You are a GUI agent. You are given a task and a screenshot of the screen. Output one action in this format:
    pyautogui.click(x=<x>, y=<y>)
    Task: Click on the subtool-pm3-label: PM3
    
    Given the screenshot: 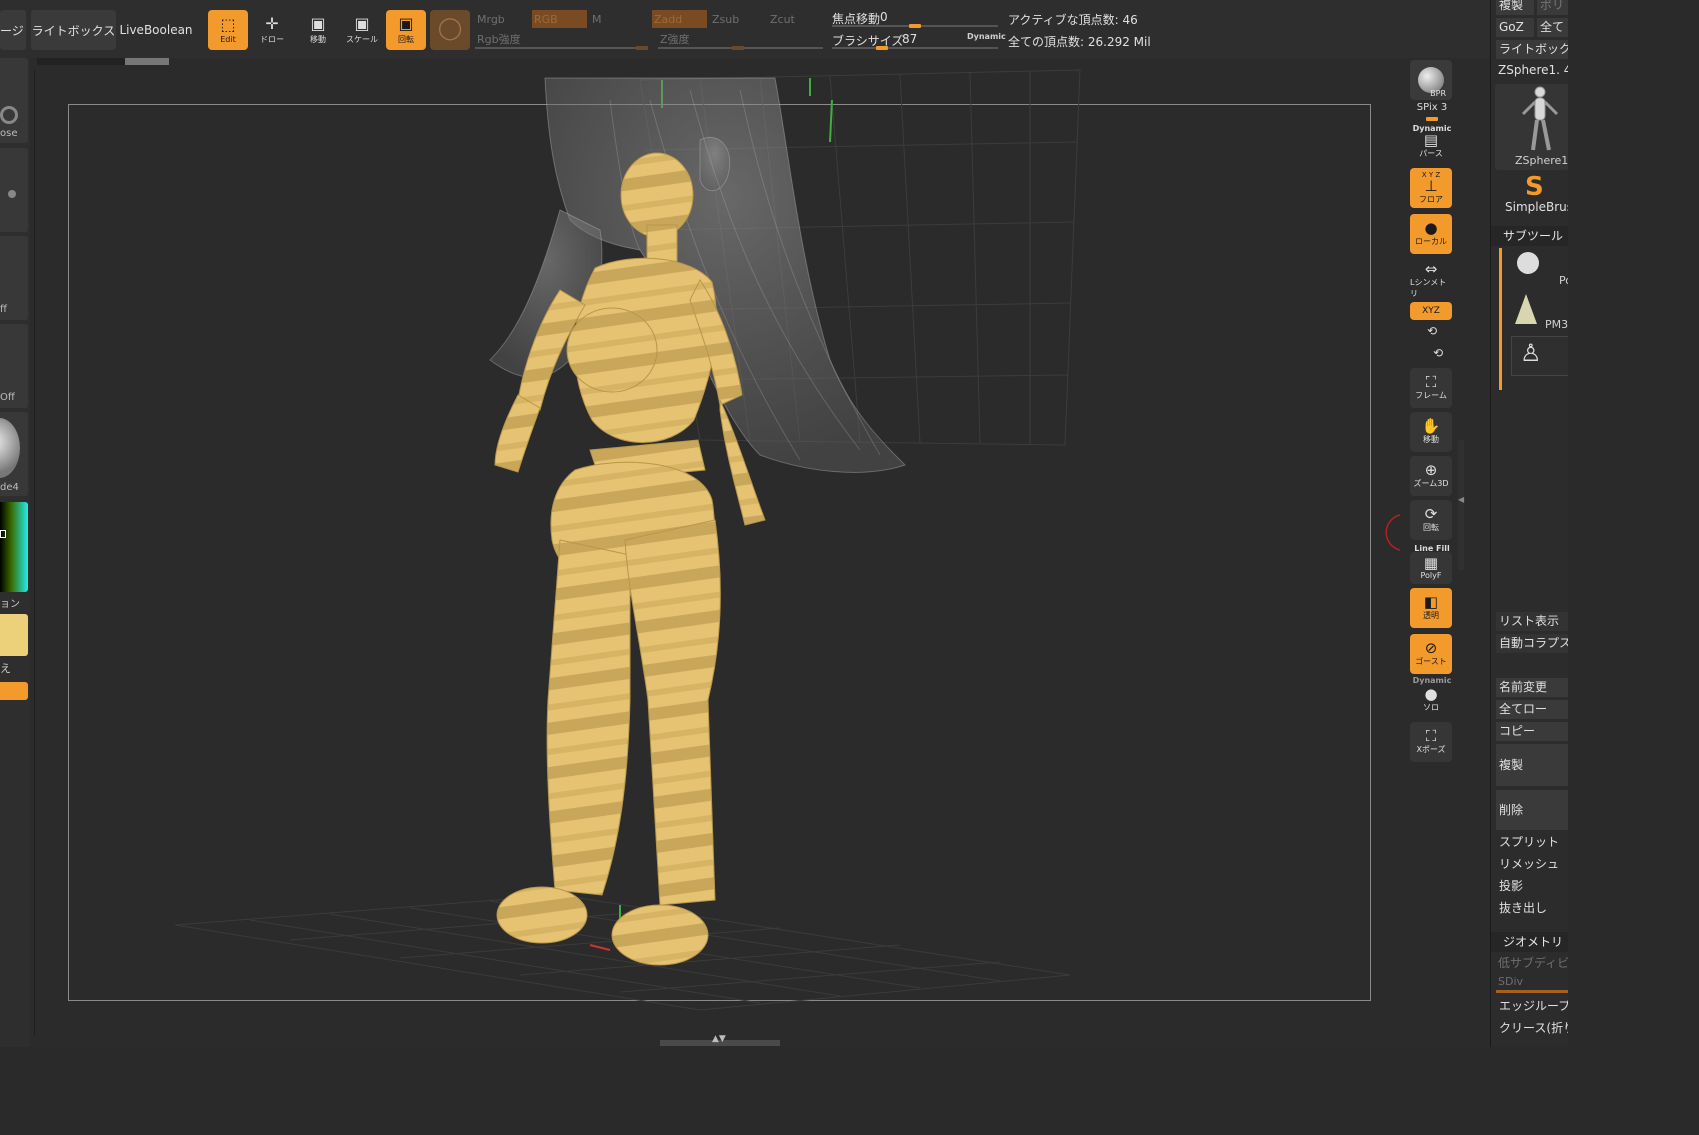 What is the action you would take?
    pyautogui.click(x=1556, y=324)
    